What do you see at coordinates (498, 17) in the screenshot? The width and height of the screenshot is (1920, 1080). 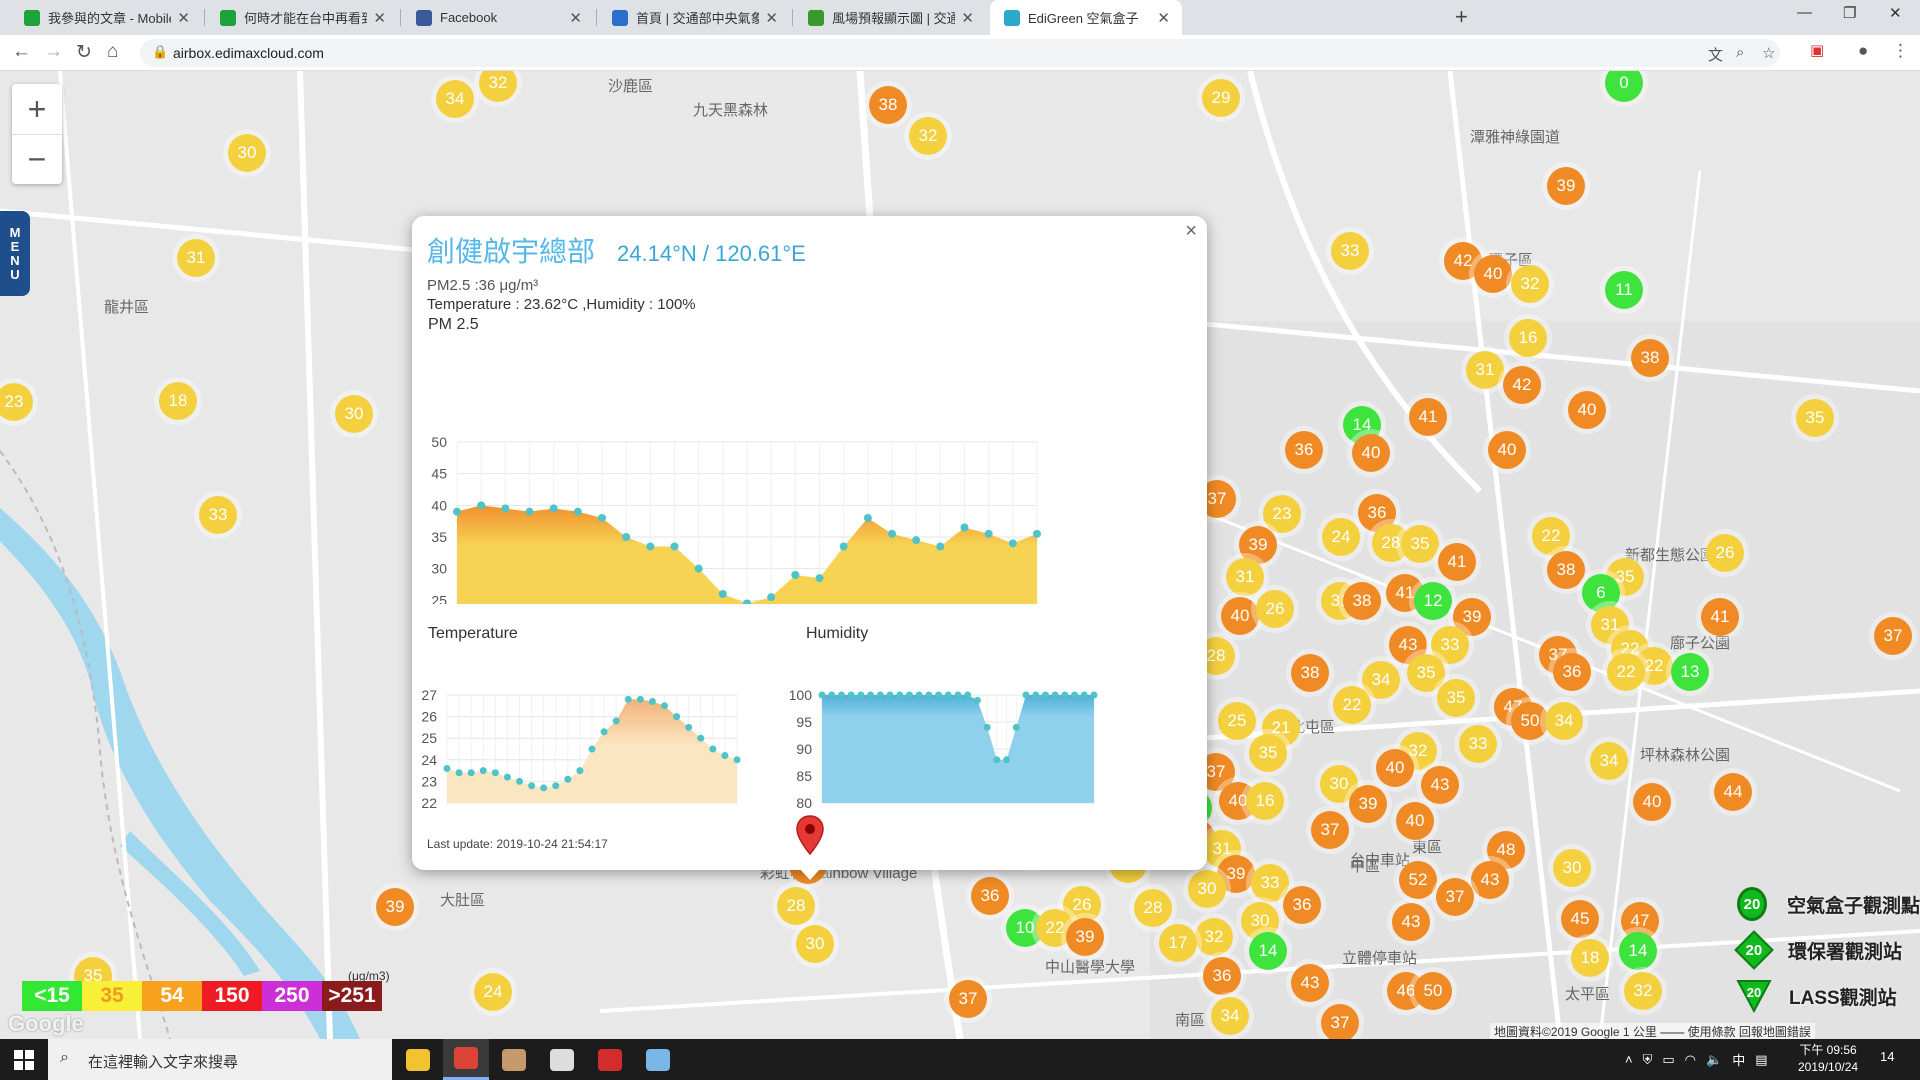 I see `browser-tab: Facebook ✕` at bounding box center [498, 17].